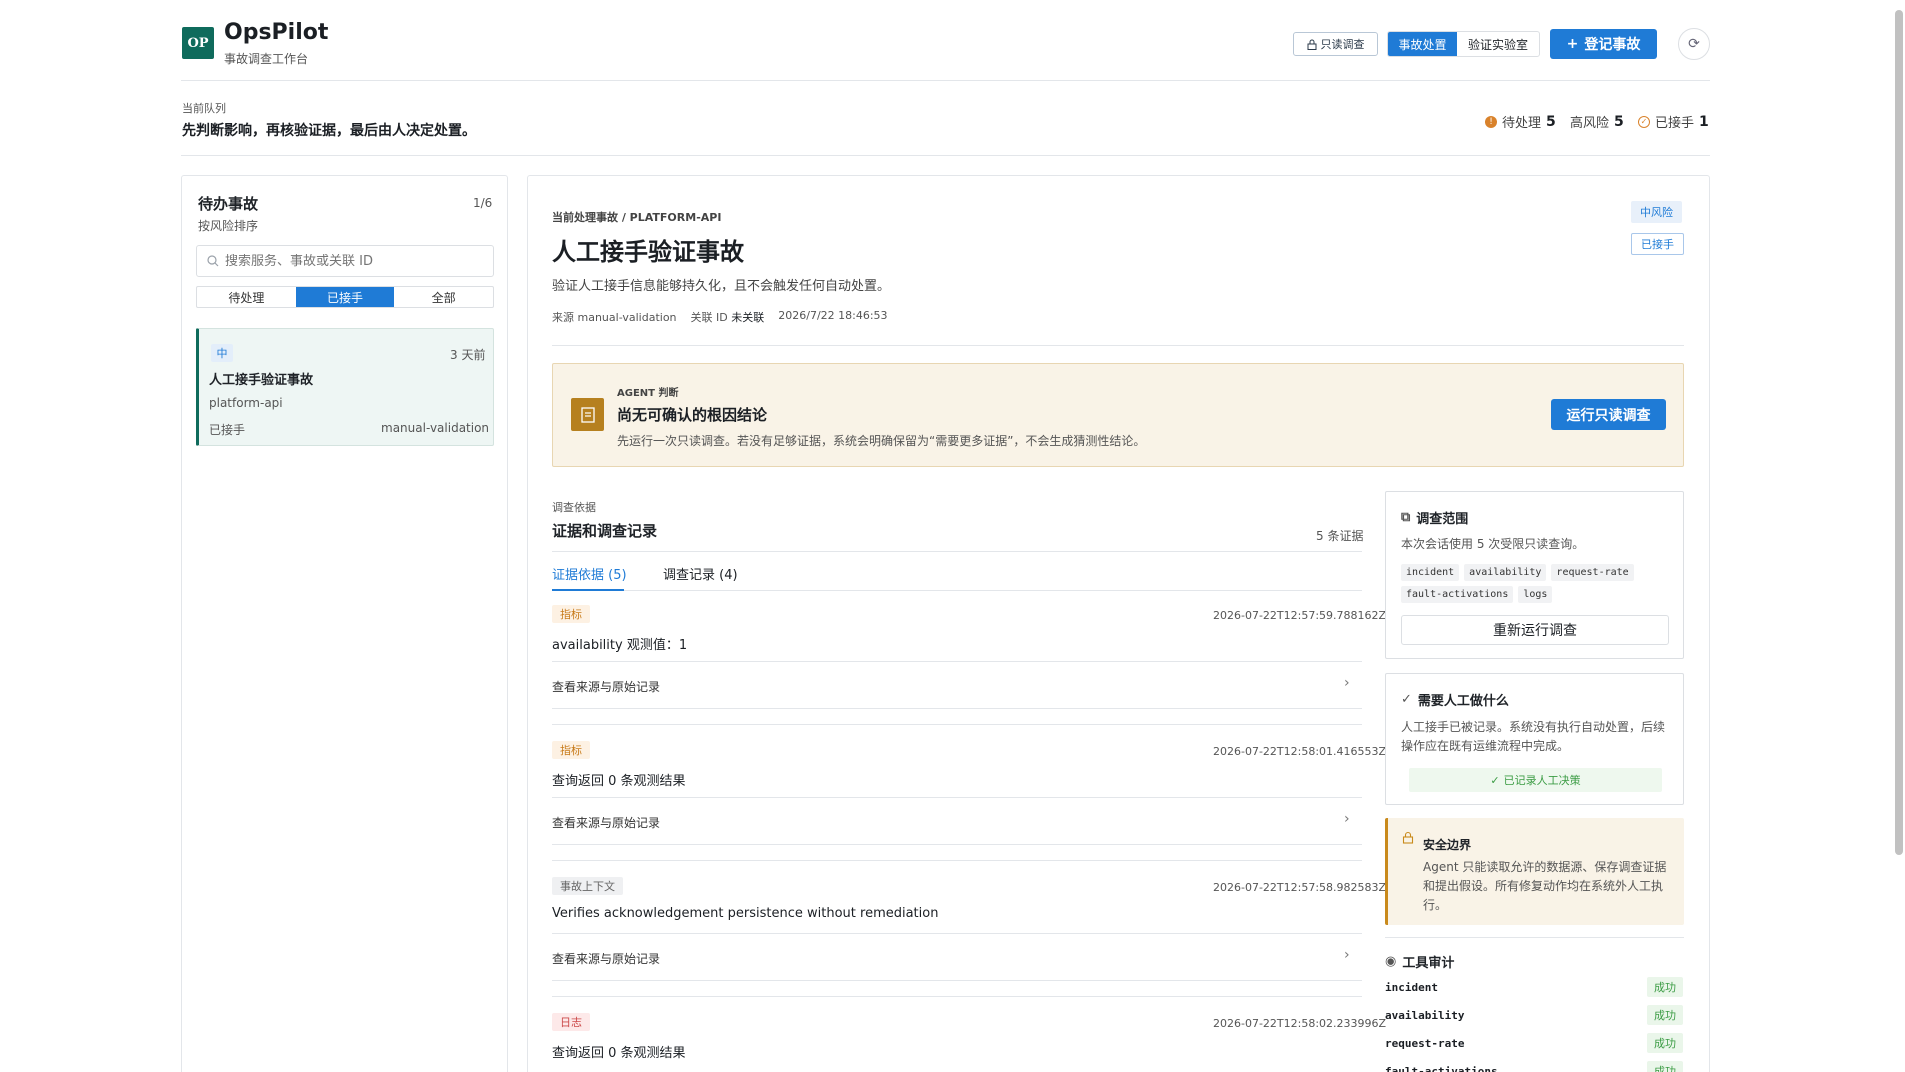 This screenshot has width=1905, height=1072. What do you see at coordinates (1118, 345) in the screenshot?
I see `detail-divider` at bounding box center [1118, 345].